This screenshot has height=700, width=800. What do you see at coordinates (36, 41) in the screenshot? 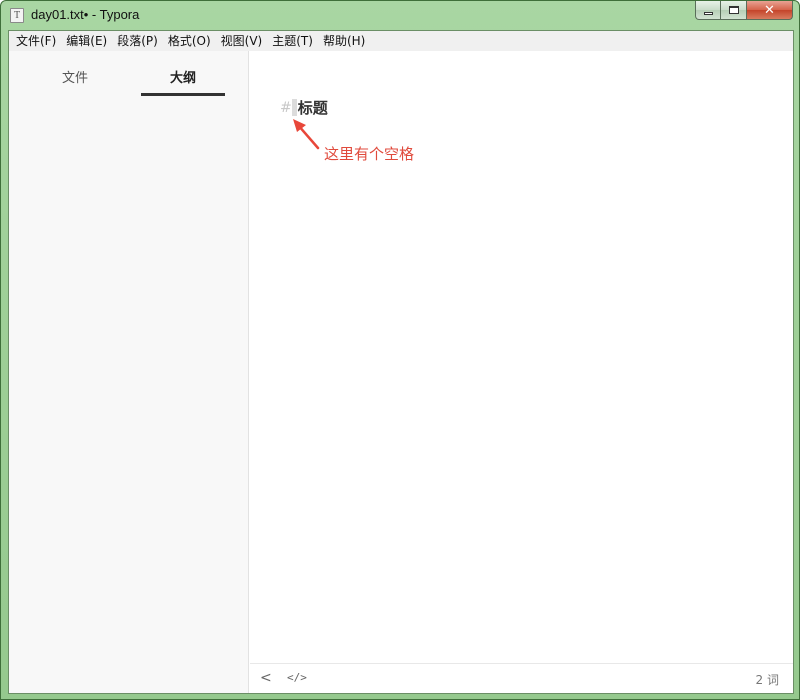
I see `menu-file: 文件(F)` at bounding box center [36, 41].